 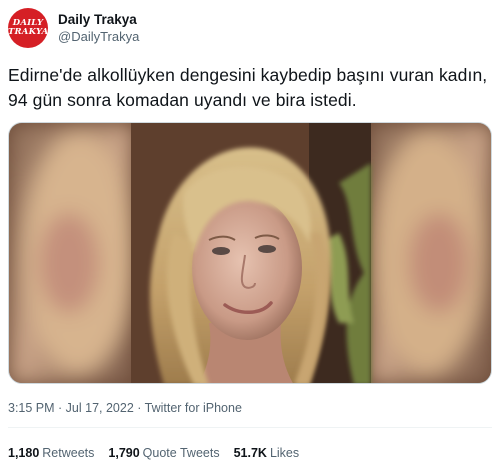 What do you see at coordinates (98, 19) in the screenshot?
I see `author-display-name: Daily Trakya` at bounding box center [98, 19].